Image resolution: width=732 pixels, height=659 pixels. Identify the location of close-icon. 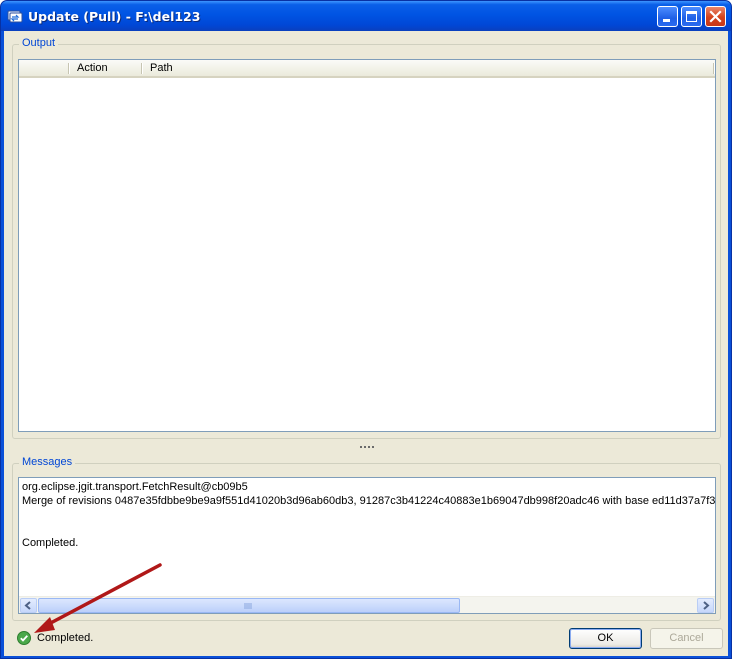
(715, 16).